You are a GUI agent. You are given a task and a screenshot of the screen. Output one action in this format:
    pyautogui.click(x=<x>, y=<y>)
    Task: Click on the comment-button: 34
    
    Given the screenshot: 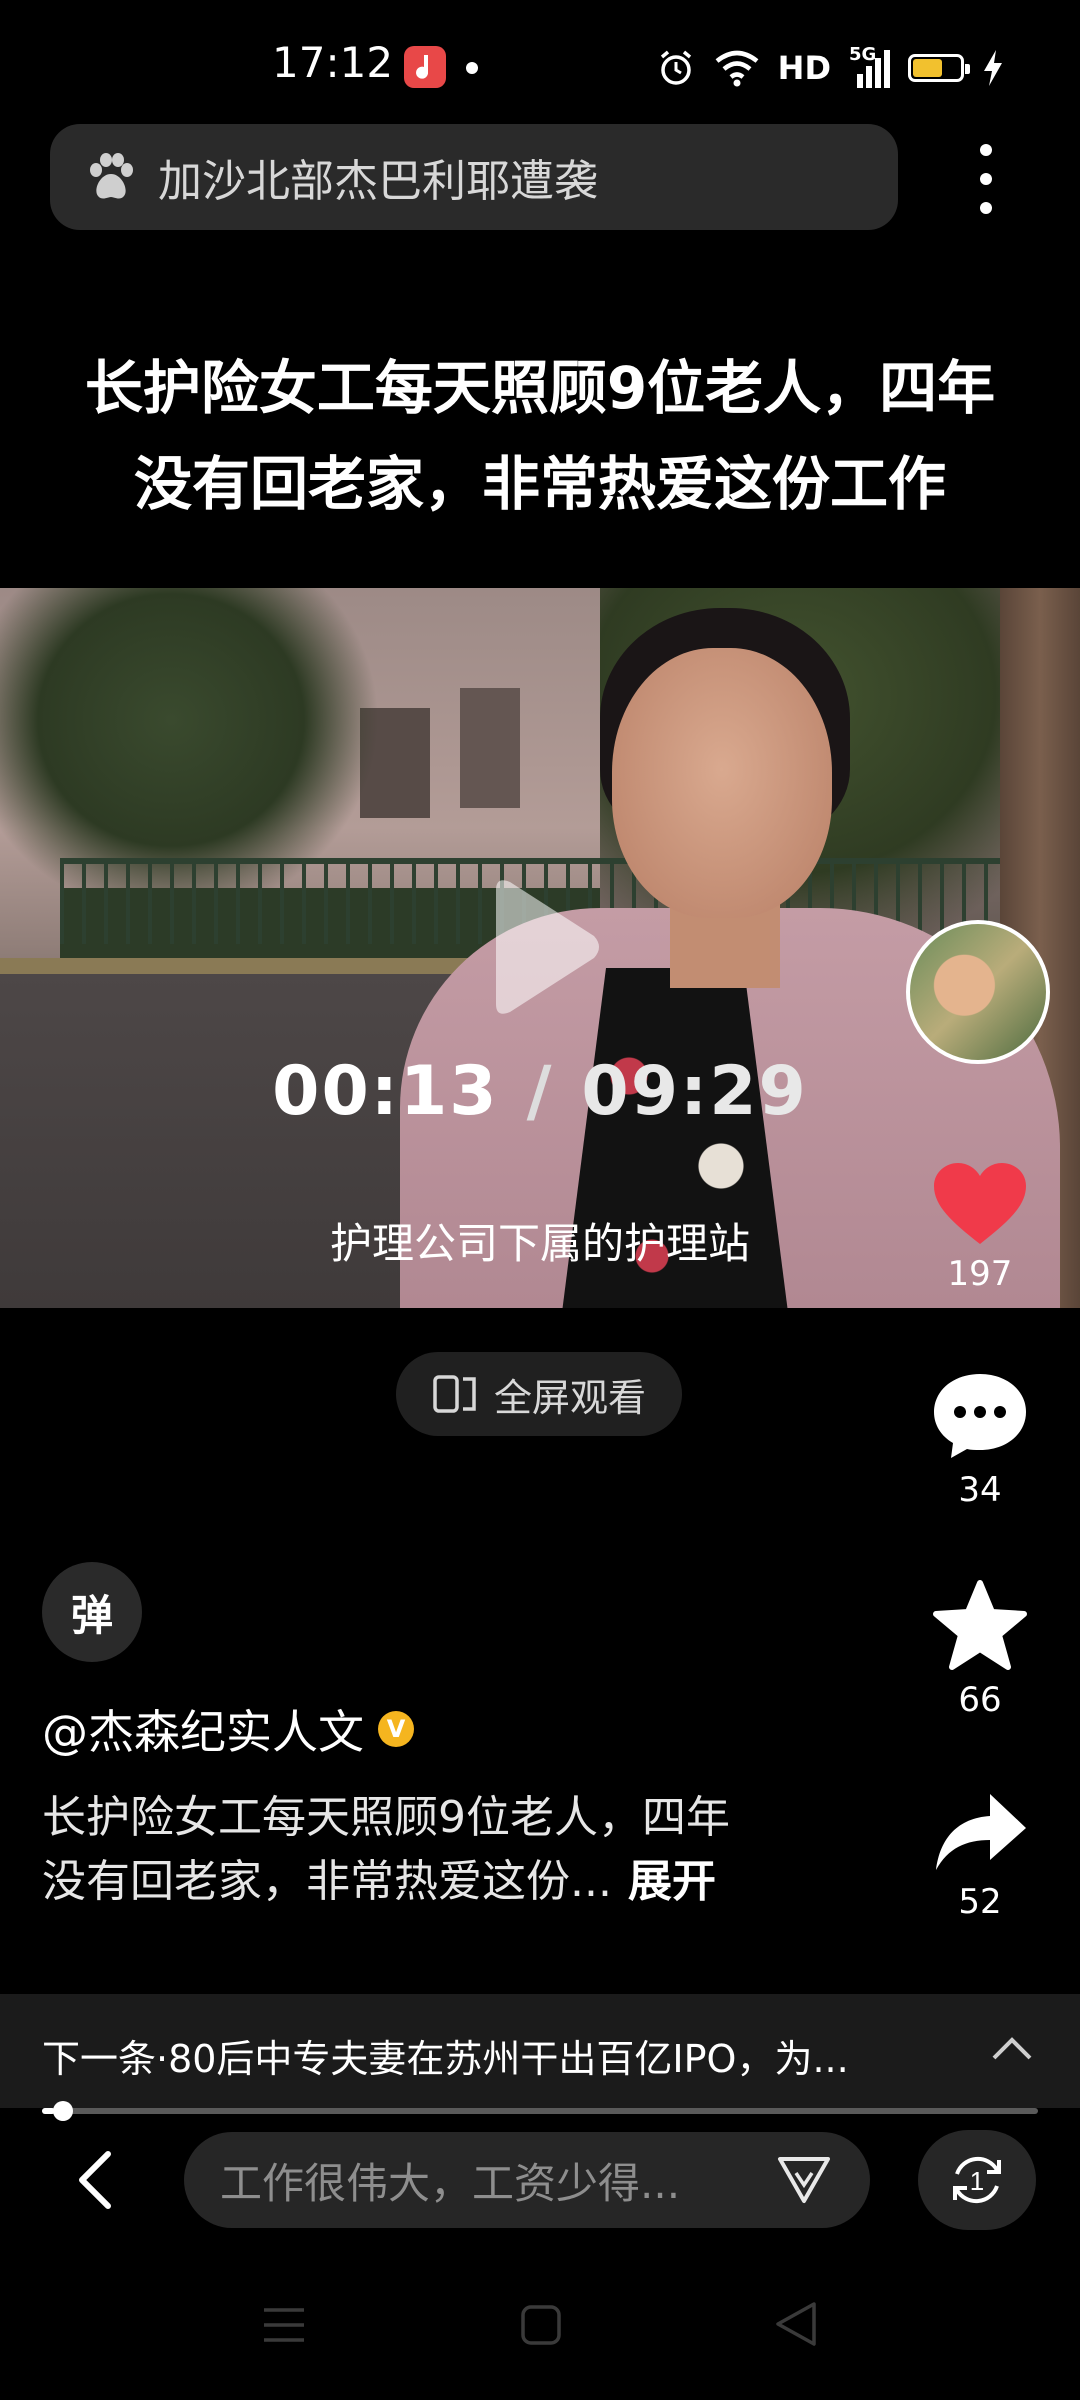 What is the action you would take?
    pyautogui.click(x=980, y=1440)
    